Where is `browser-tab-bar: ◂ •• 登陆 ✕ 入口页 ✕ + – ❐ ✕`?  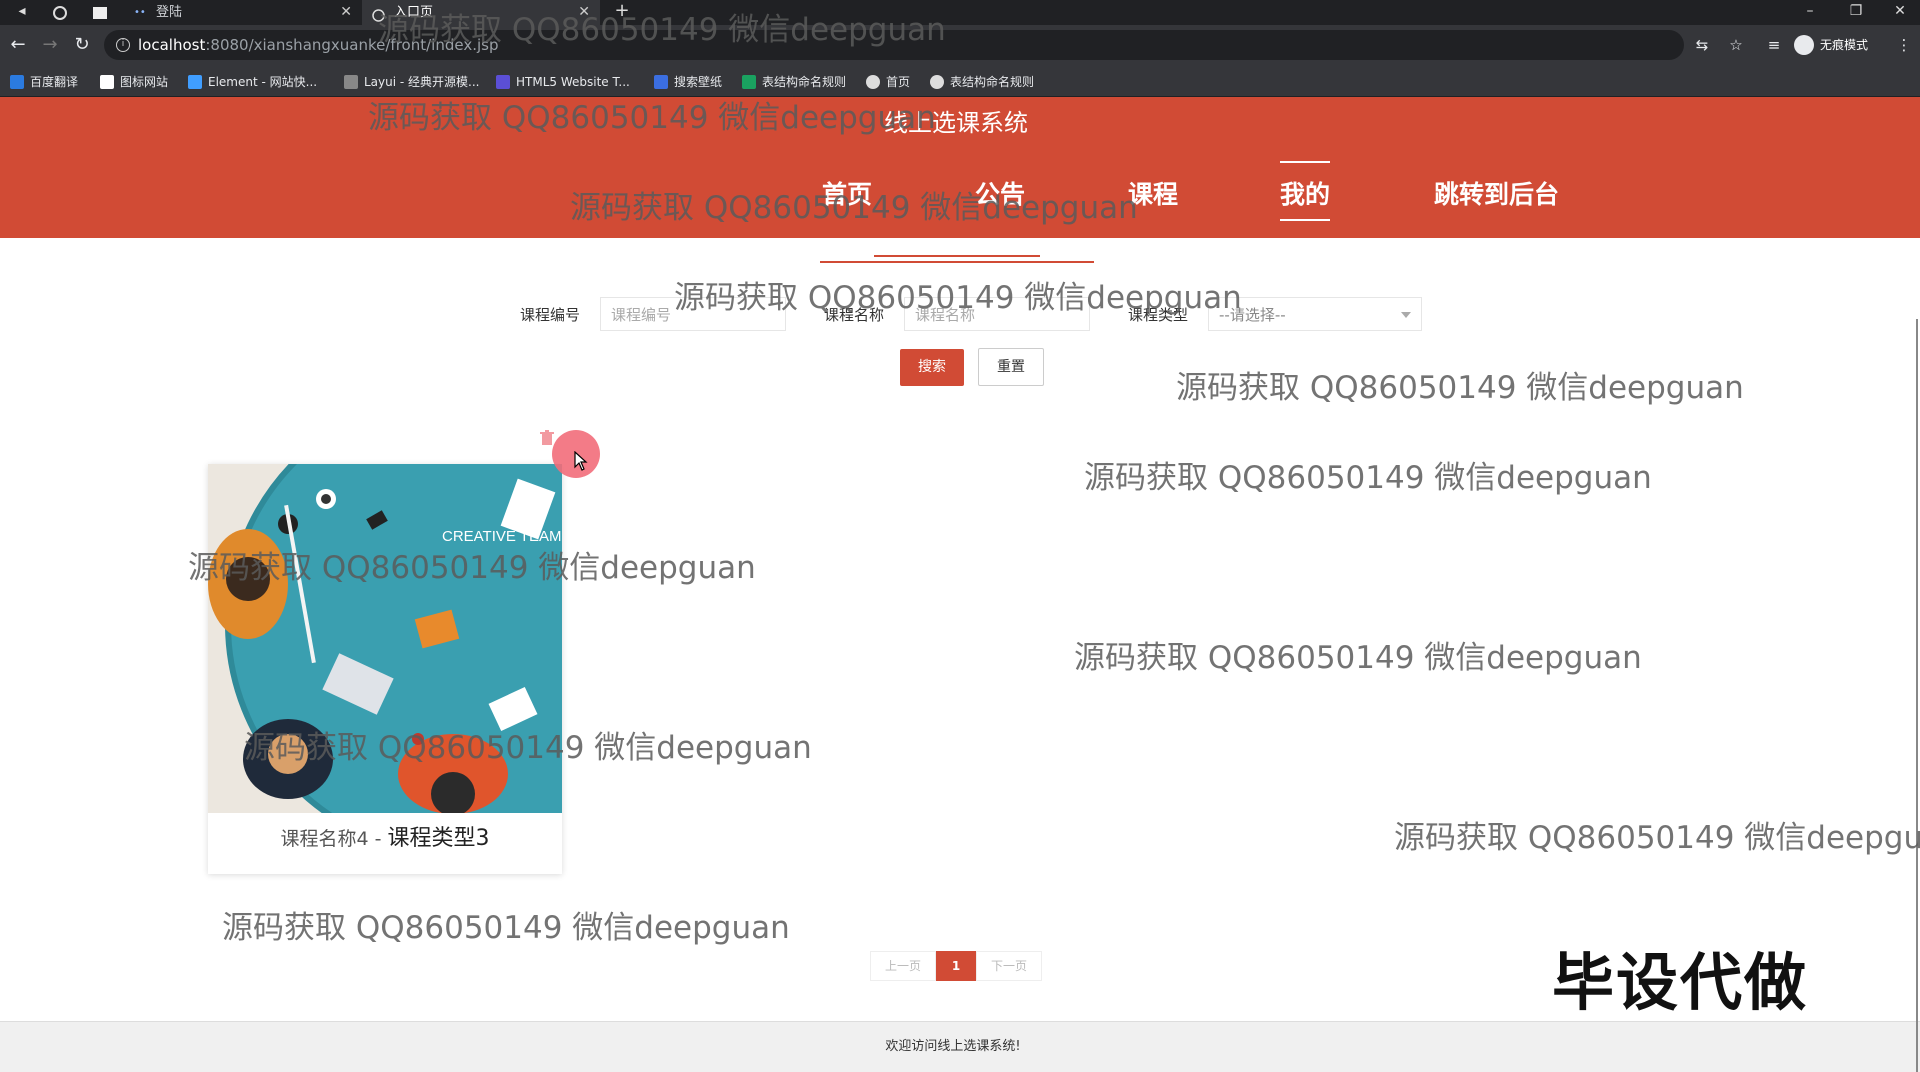
browser-tab-bar: ◂ •• 登陆 ✕ 入口页 ✕ + – ❐ ✕ is located at coordinates (960, 12).